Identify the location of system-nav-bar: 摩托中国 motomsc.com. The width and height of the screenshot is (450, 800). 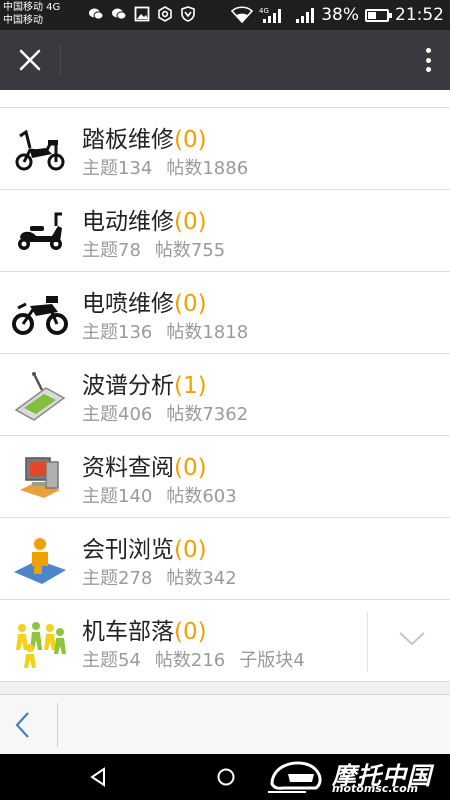
(225, 777).